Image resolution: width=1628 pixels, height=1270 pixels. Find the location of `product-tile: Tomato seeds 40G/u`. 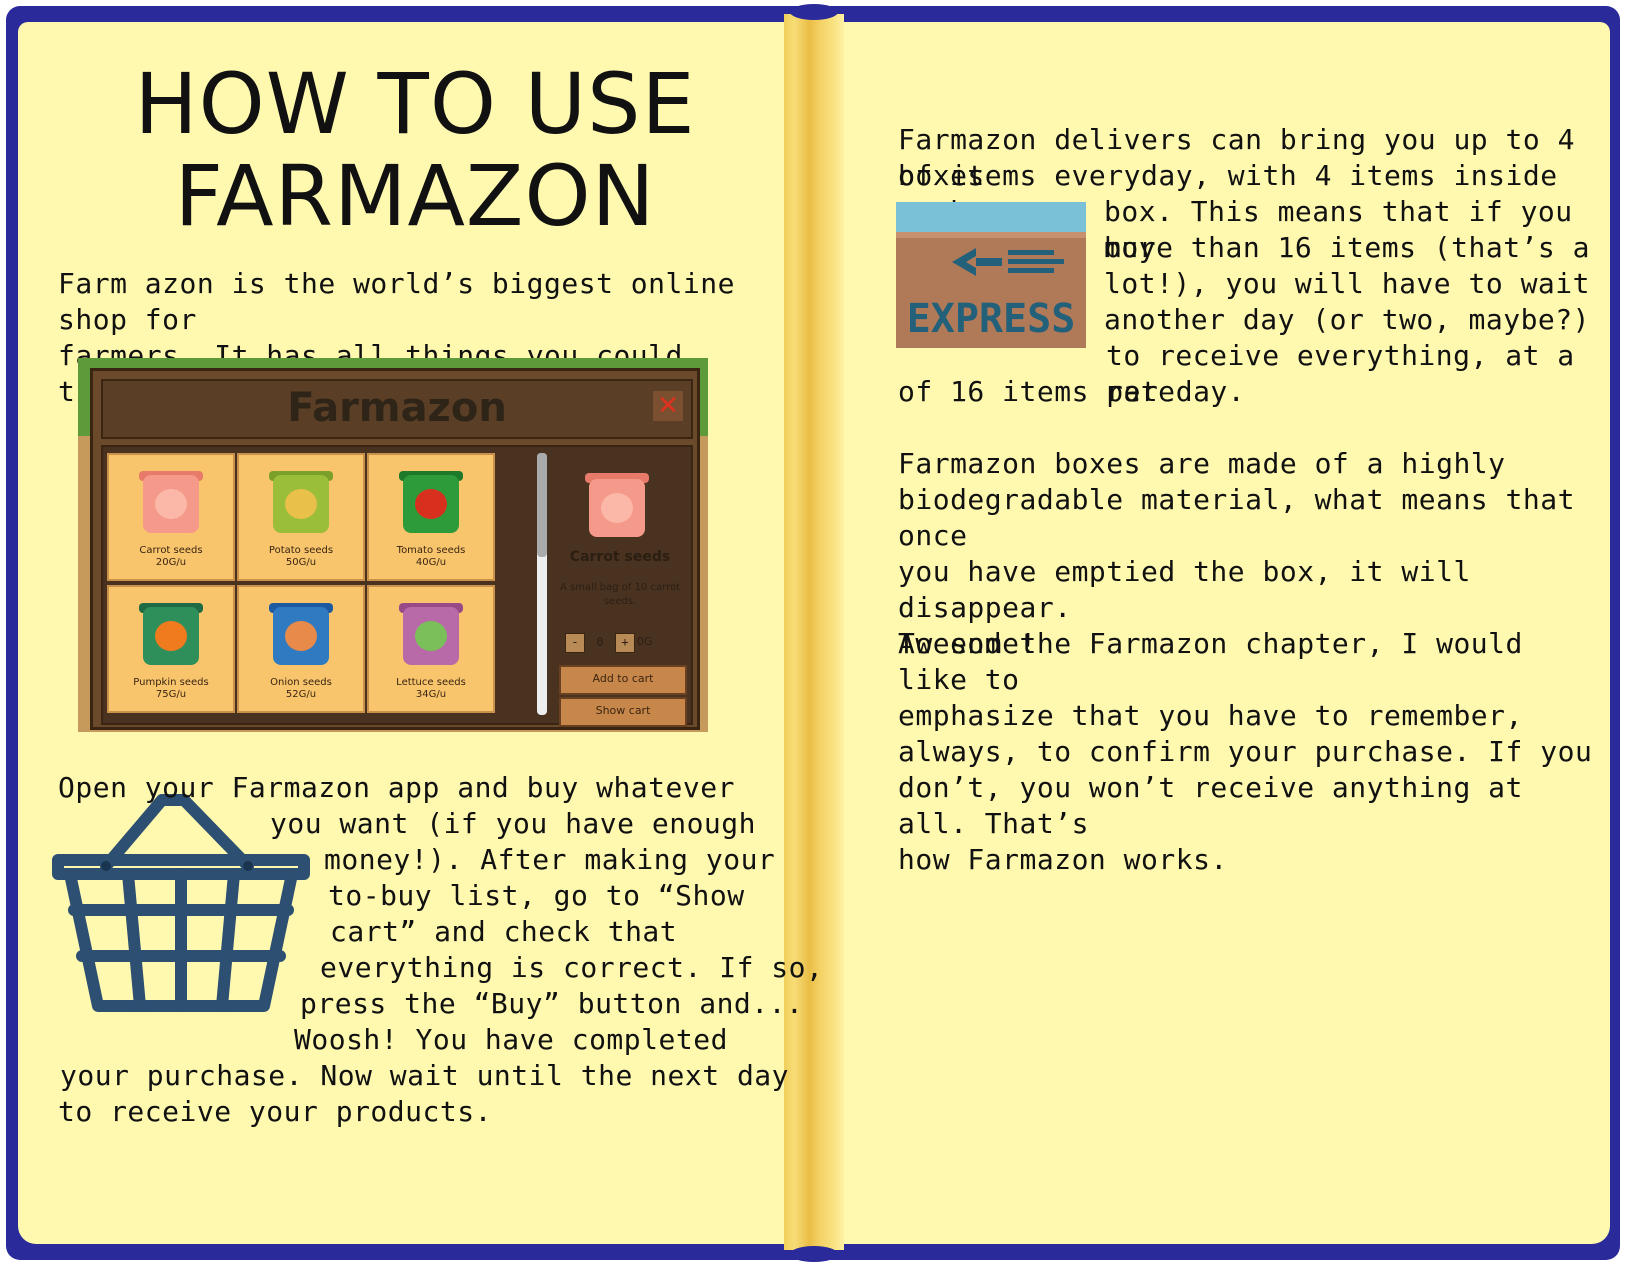

product-tile: Tomato seeds 40G/u is located at coordinates (431, 517).